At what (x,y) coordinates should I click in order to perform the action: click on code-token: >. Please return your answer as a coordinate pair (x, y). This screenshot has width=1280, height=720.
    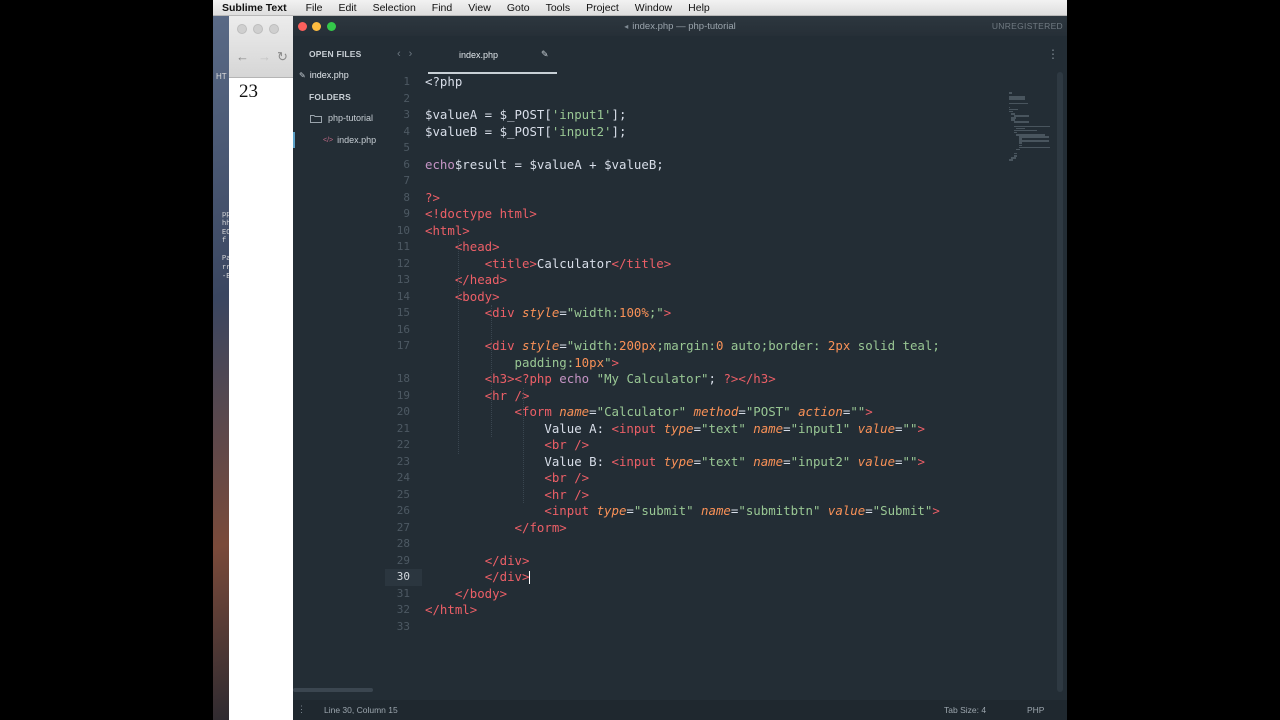
    Looking at the image, I should click on (921, 461).